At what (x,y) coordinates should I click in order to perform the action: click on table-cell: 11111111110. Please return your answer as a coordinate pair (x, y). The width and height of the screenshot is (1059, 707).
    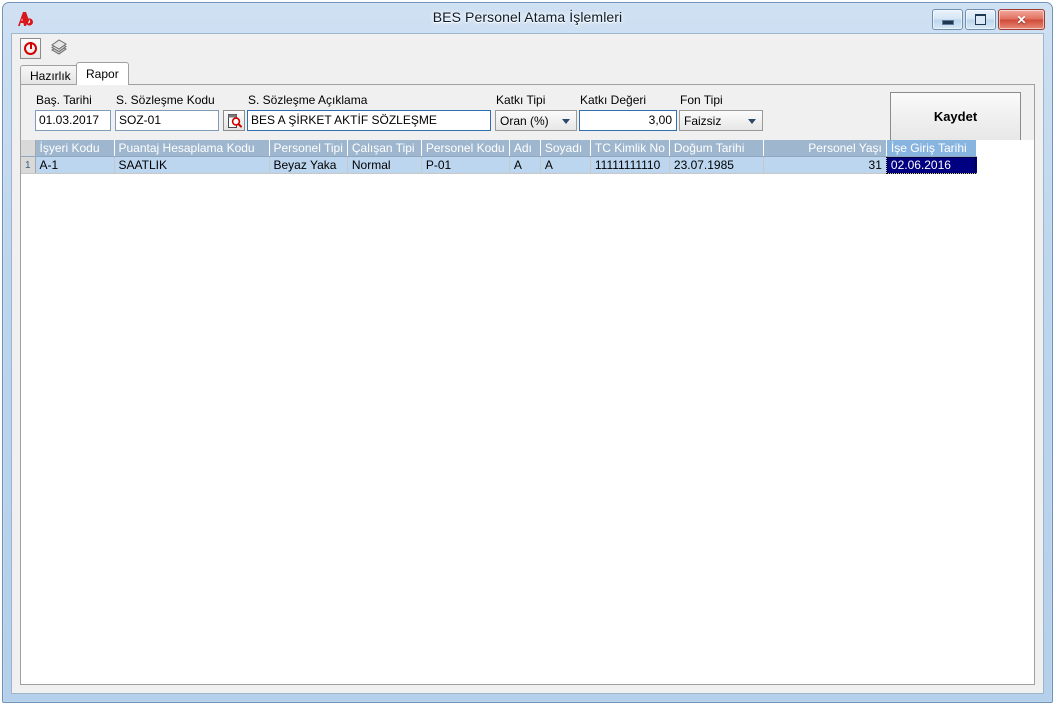
    Looking at the image, I should click on (630, 165).